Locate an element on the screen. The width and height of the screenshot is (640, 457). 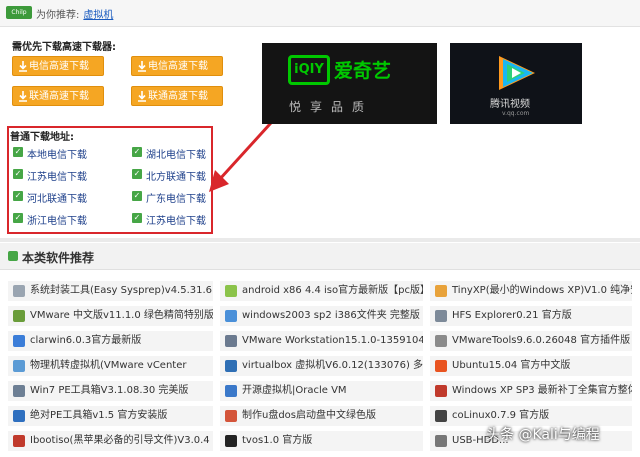
apple-icon is located at coordinates (19, 441).